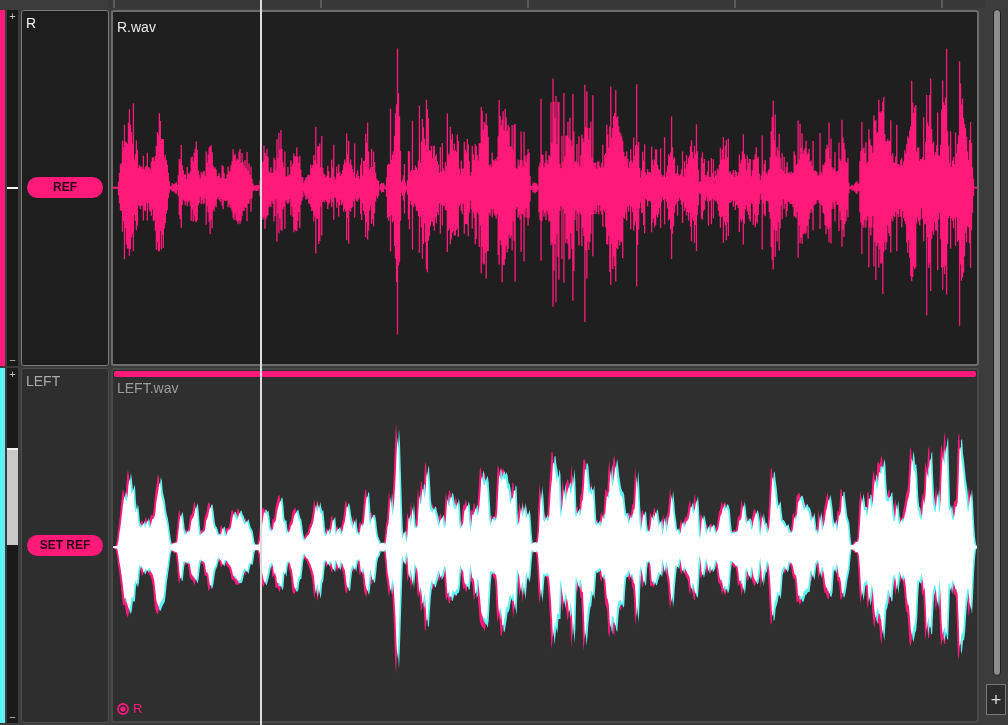  I want to click on add-track-button: +, so click(996, 699).